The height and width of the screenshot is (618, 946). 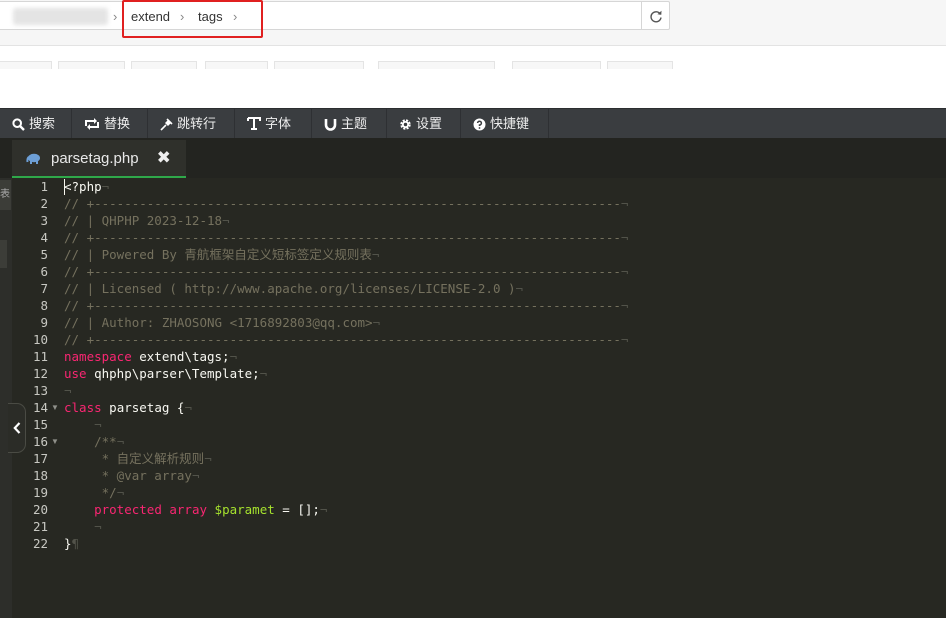 I want to click on font-icon, so click(x=254, y=123).